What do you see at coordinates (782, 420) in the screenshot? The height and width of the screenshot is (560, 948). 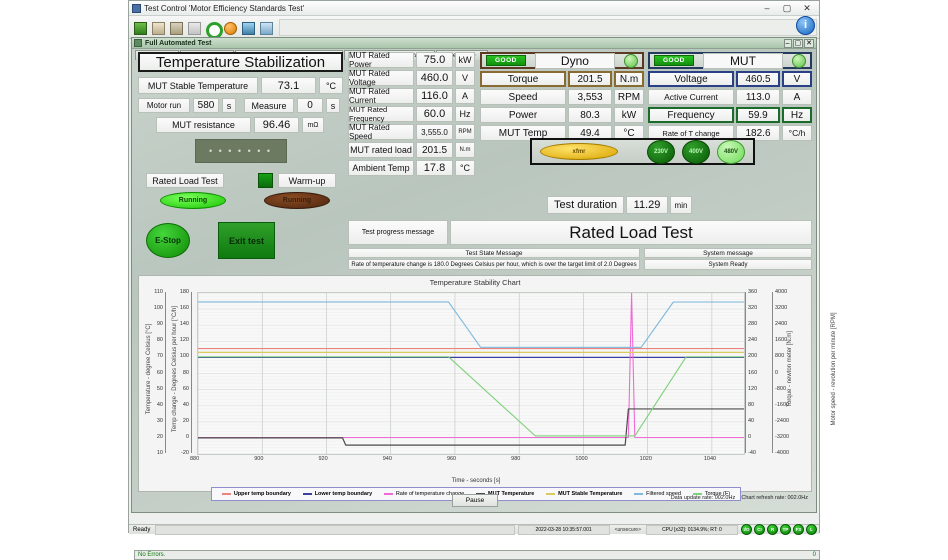 I see `axis-tick: -2400` at bounding box center [782, 420].